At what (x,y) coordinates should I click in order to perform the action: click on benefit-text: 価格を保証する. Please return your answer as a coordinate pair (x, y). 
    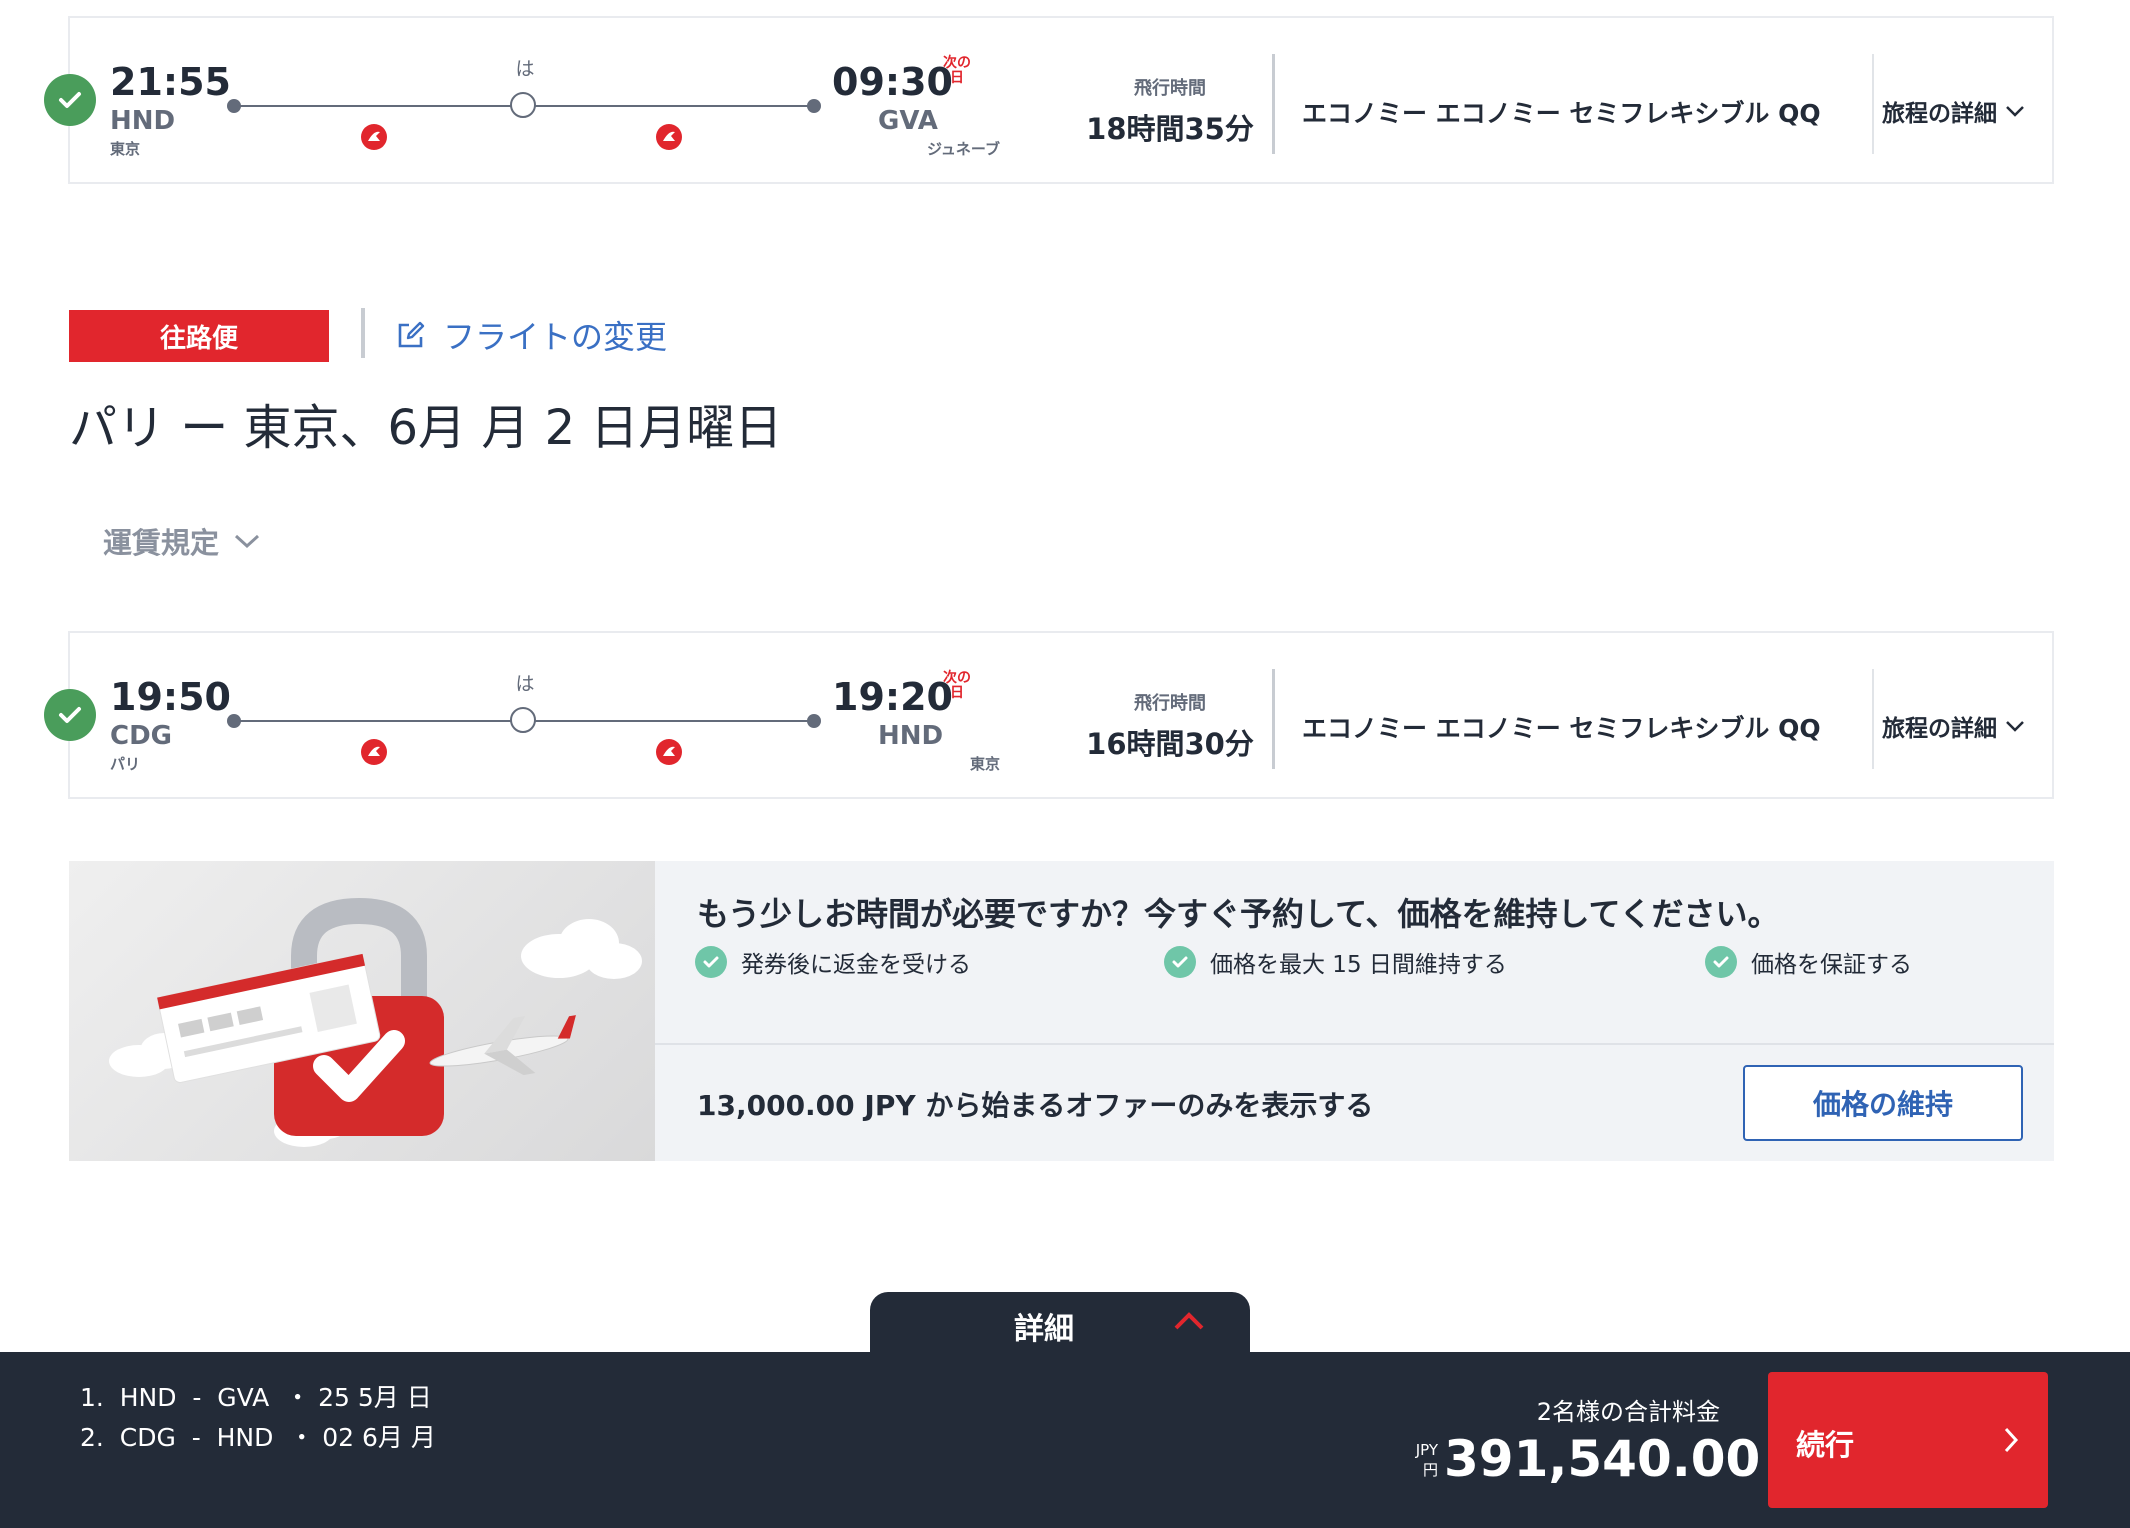
    Looking at the image, I should click on (1831, 965).